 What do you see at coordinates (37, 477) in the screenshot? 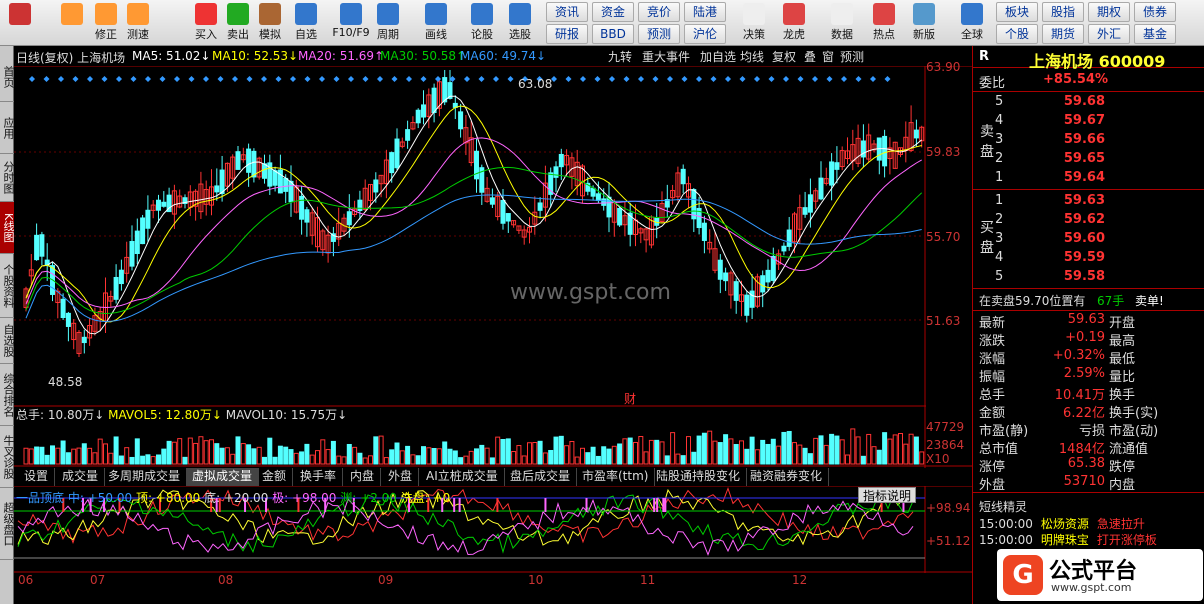
I see `indicator-tab-0: 设置` at bounding box center [37, 477].